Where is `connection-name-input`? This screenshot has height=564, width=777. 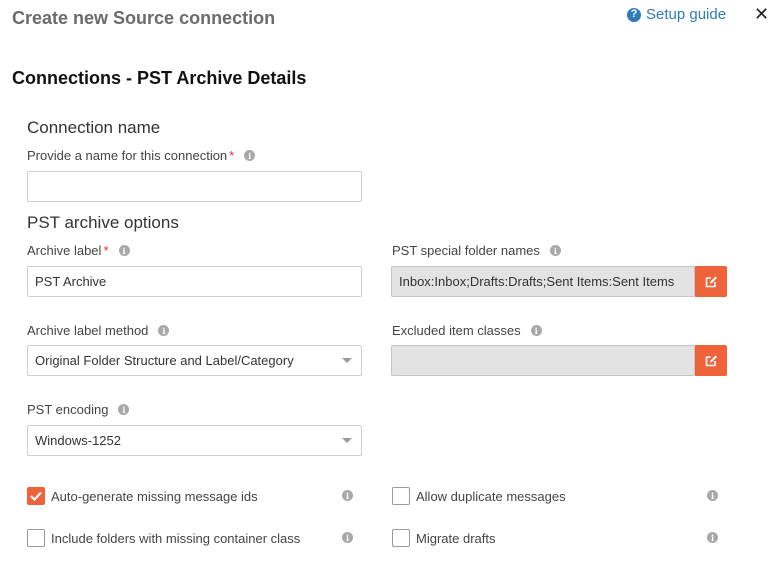
connection-name-input is located at coordinates (194, 186).